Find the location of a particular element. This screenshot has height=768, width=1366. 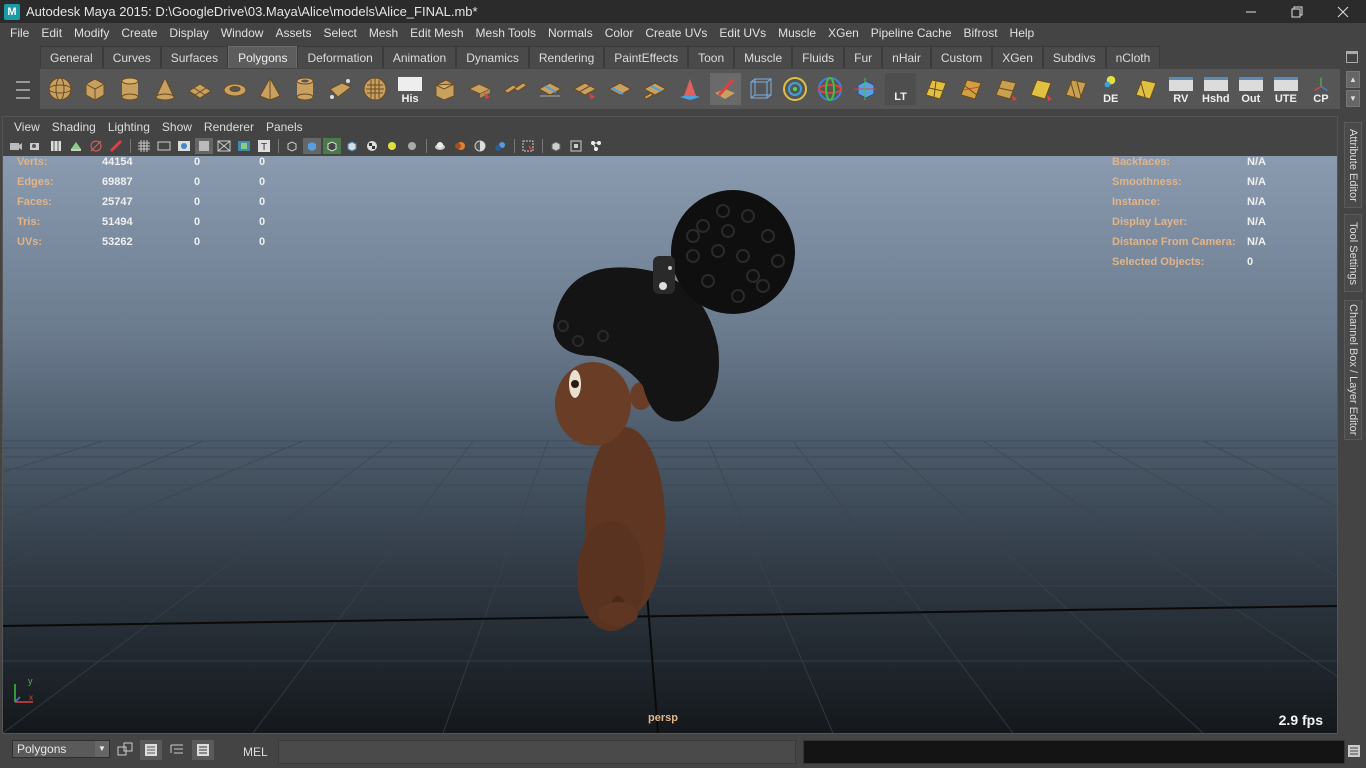

menu-modify: Modify is located at coordinates (91, 33).